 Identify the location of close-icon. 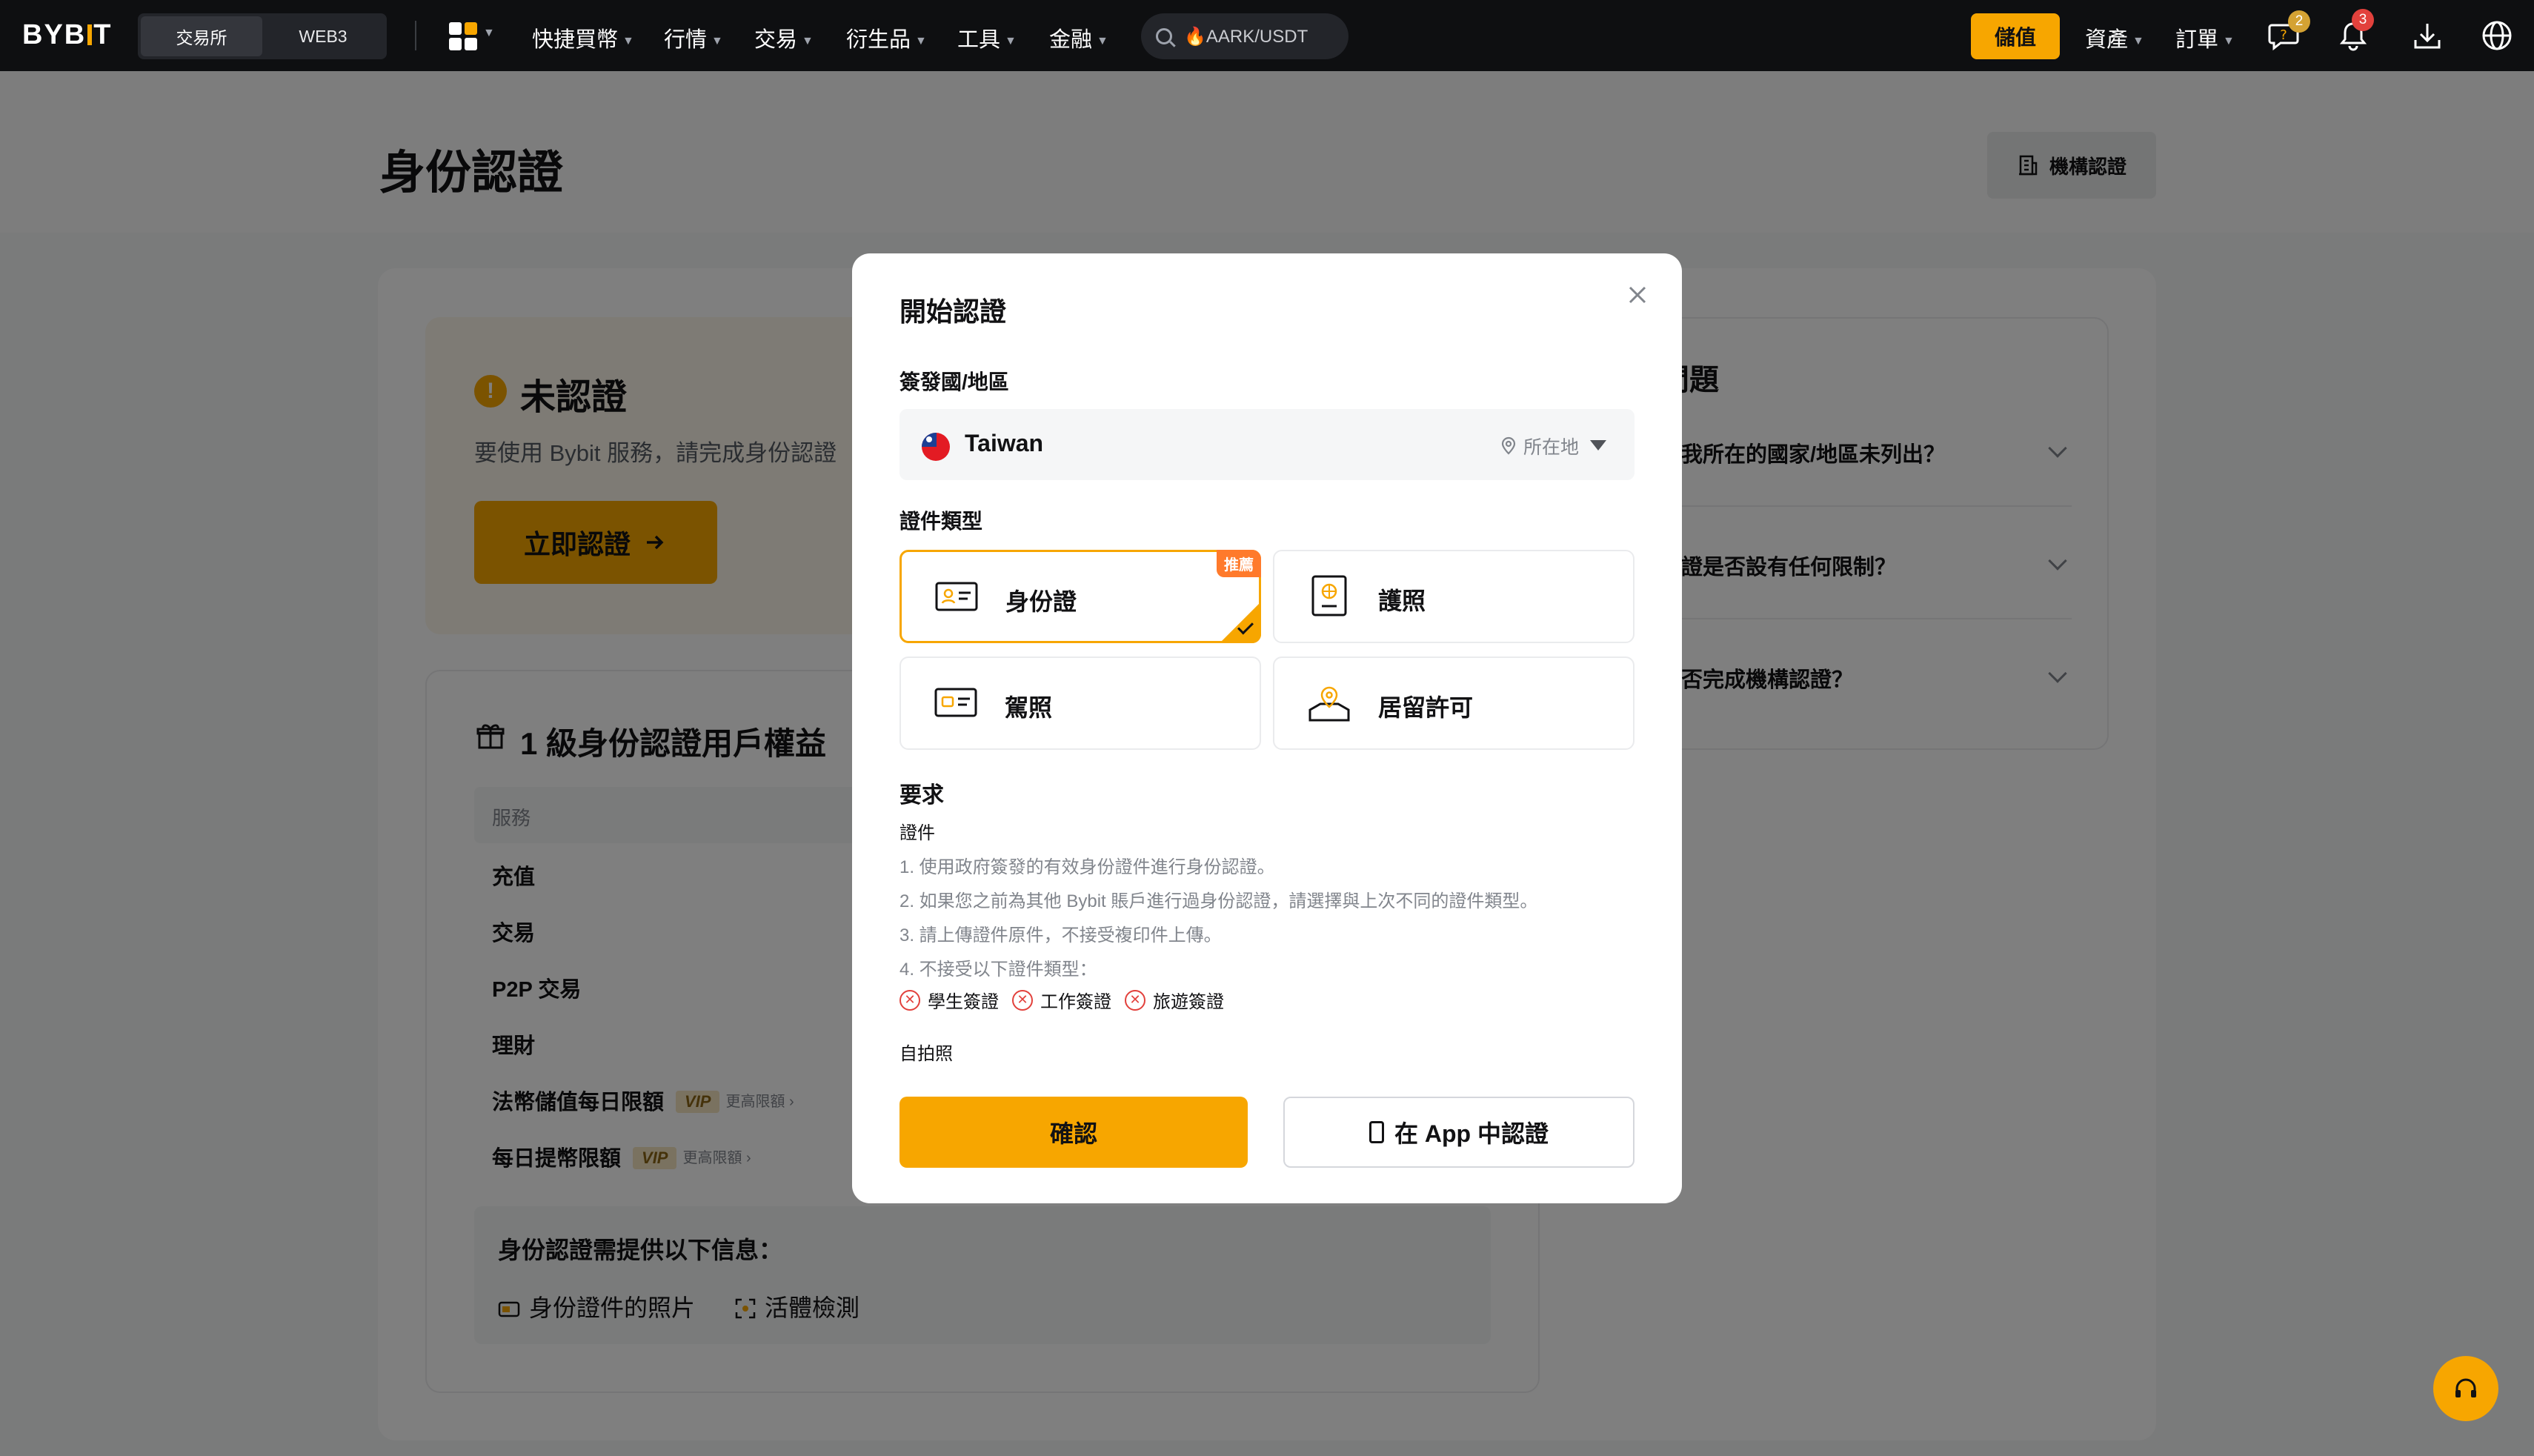
(1637, 295).